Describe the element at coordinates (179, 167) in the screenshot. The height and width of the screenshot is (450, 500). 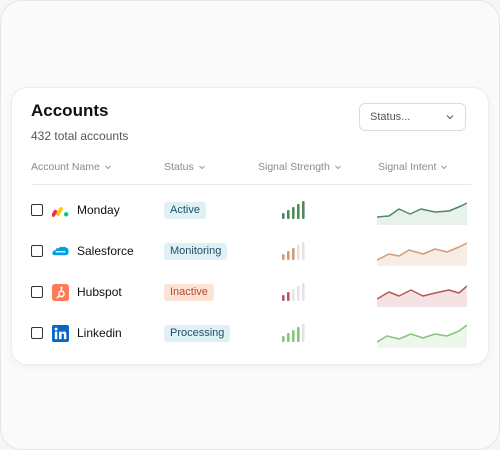
I see `column-header-label: Status` at that location.